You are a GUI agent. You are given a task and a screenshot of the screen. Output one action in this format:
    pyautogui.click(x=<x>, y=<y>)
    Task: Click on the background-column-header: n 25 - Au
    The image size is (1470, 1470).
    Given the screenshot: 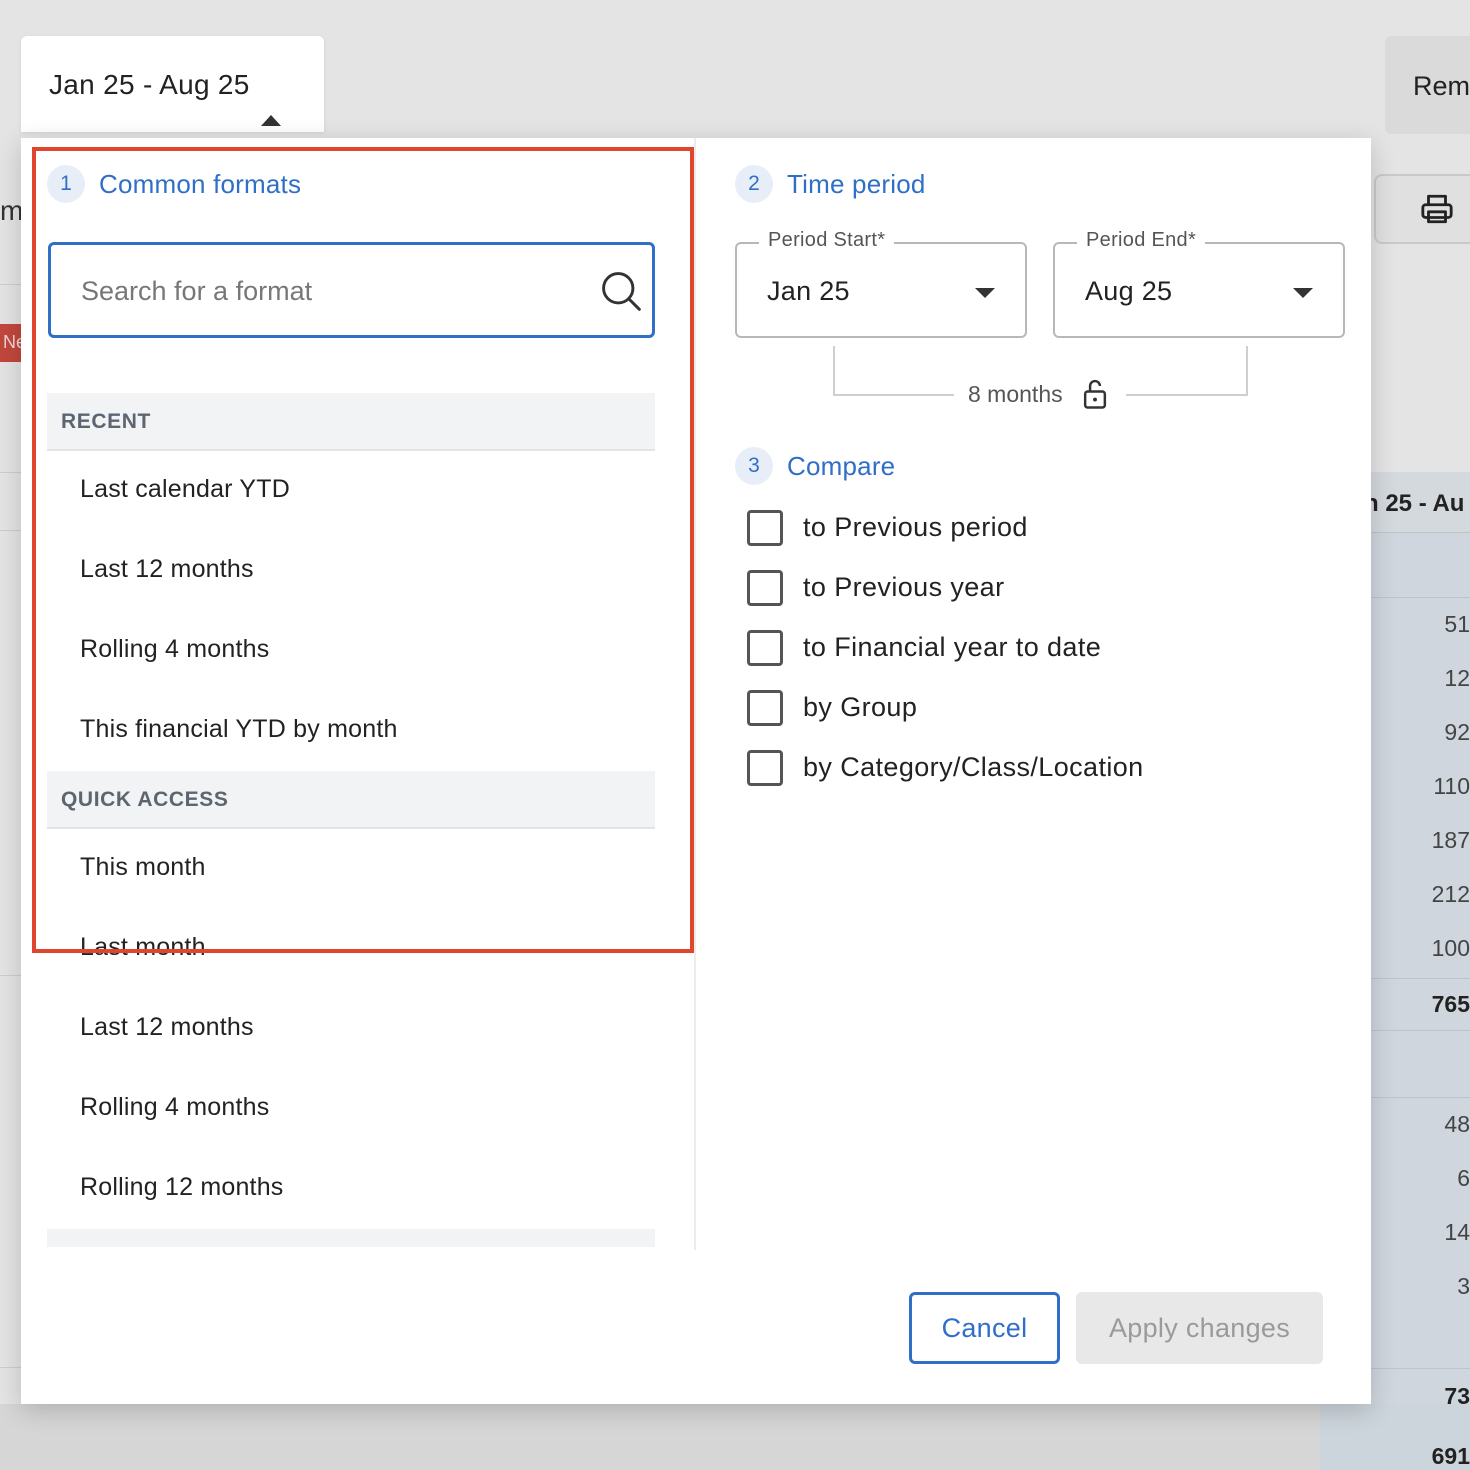 What is the action you would take?
    pyautogui.click(x=1420, y=502)
    